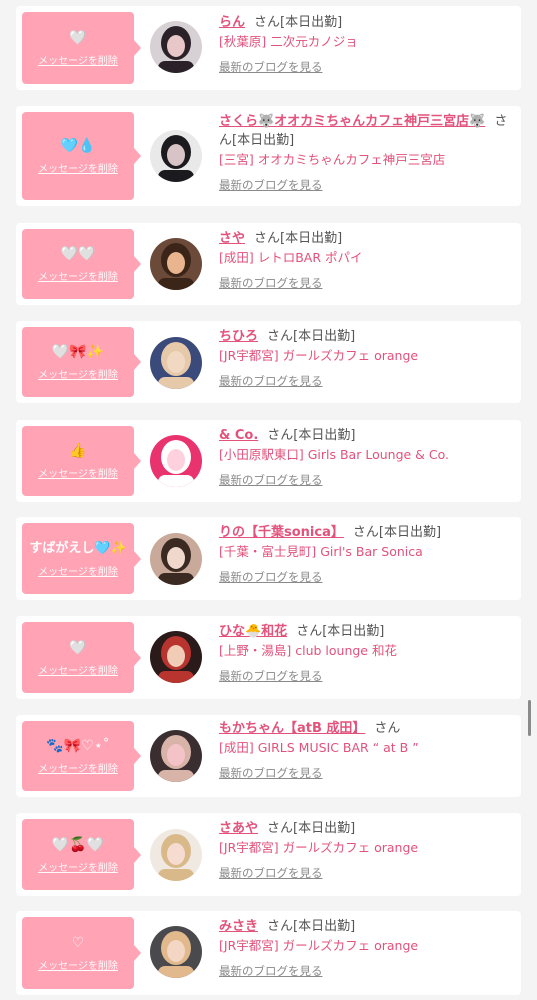 This screenshot has width=537, height=1000. Describe the element at coordinates (238, 336) in the screenshot. I see `cast-name-link: ちひろ` at that location.